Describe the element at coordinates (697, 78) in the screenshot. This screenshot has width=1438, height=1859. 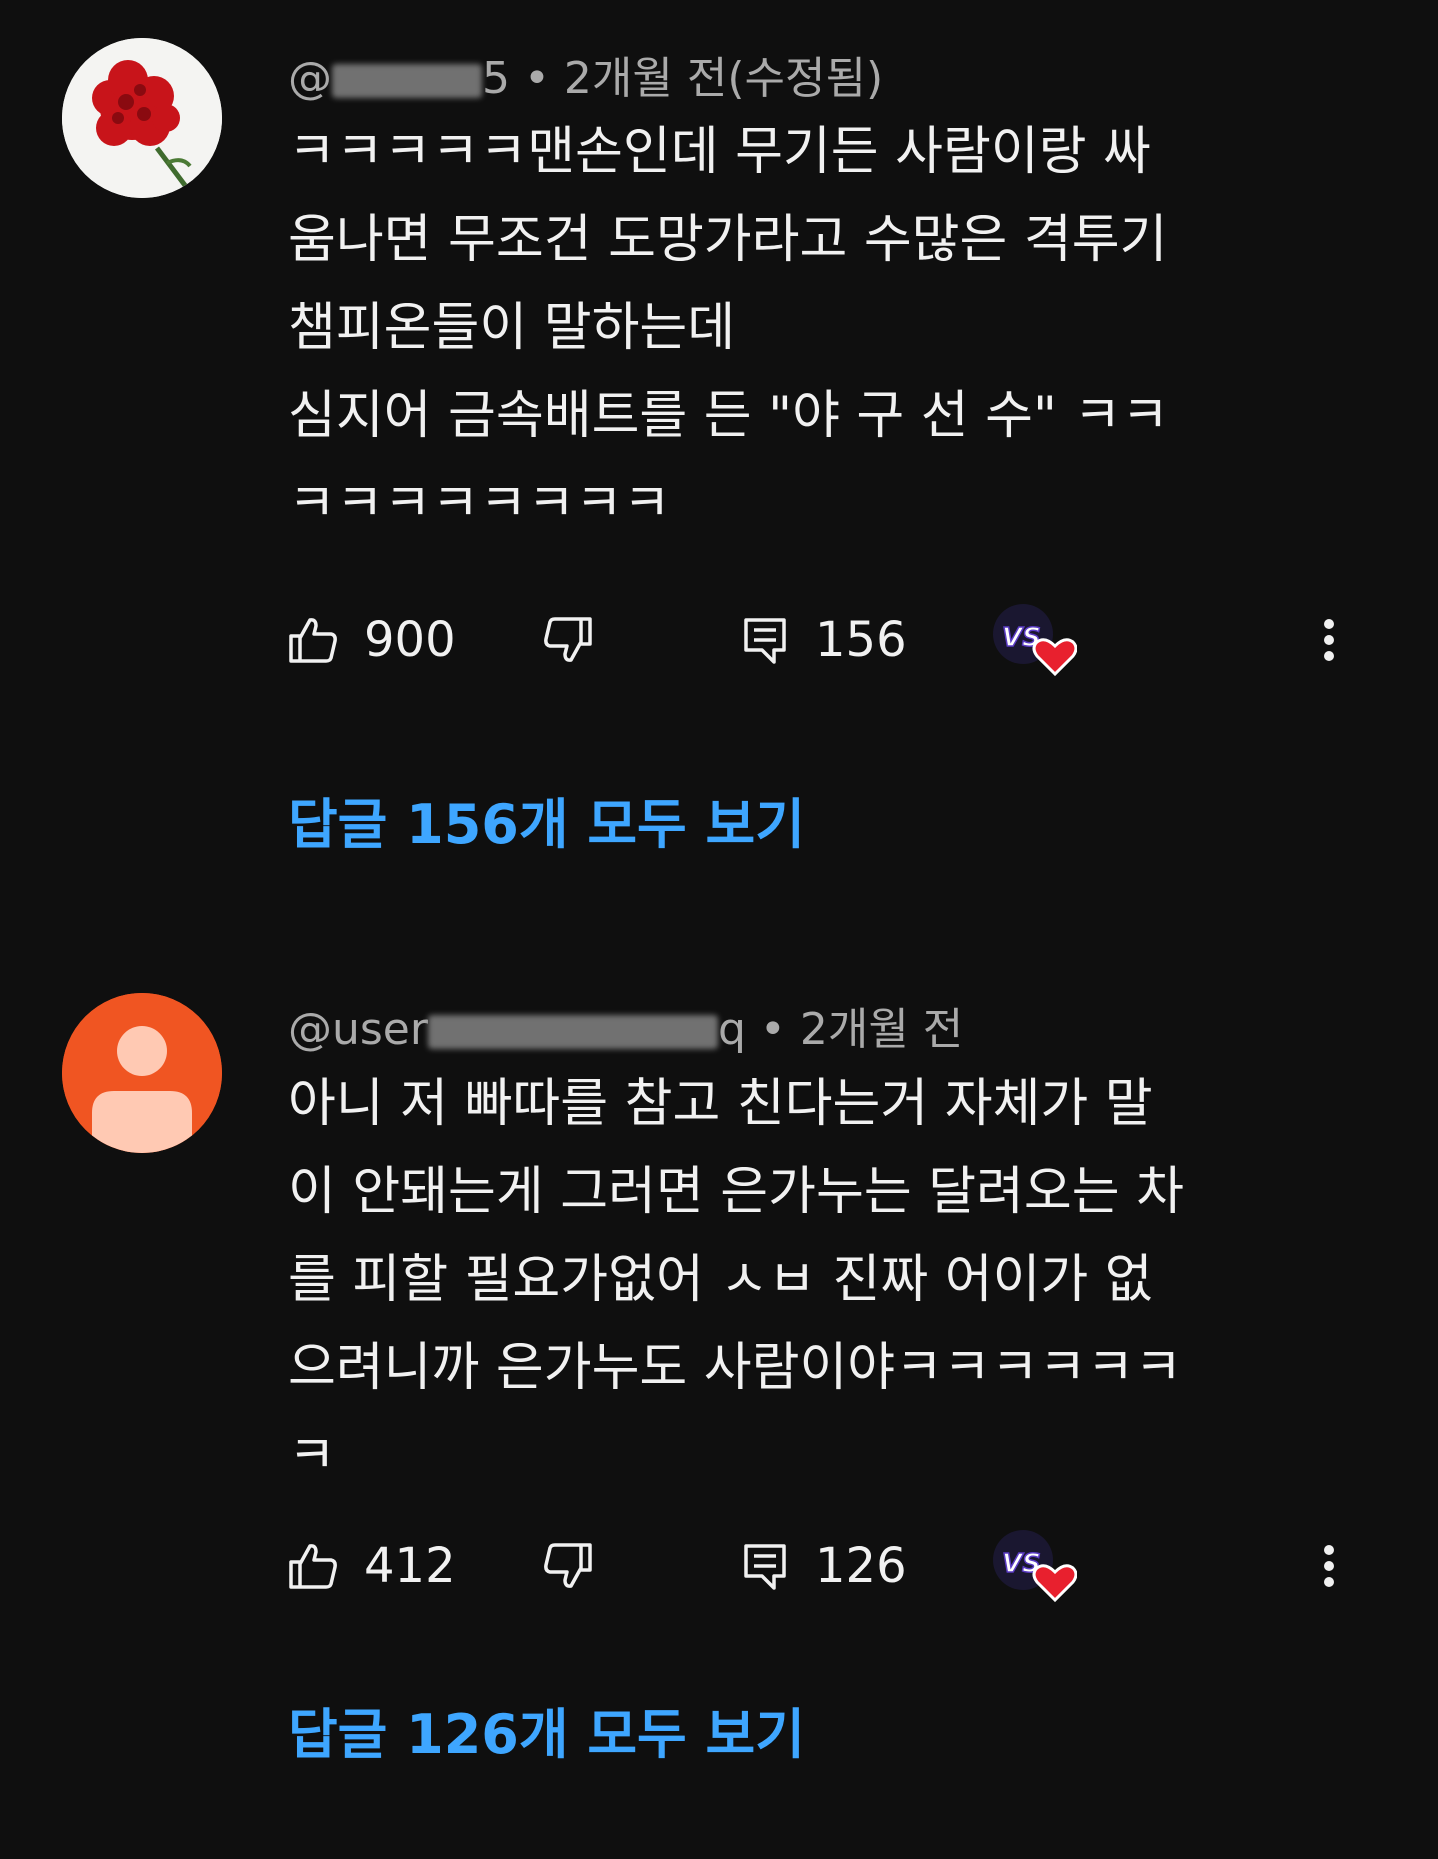
I see `comment-time: • 2개월 전(수정됨)` at that location.